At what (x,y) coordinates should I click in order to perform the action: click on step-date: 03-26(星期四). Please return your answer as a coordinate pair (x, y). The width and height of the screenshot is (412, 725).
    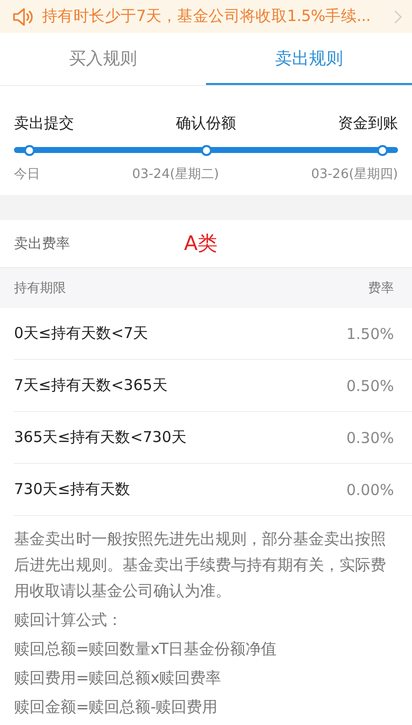
    Looking at the image, I should click on (354, 174).